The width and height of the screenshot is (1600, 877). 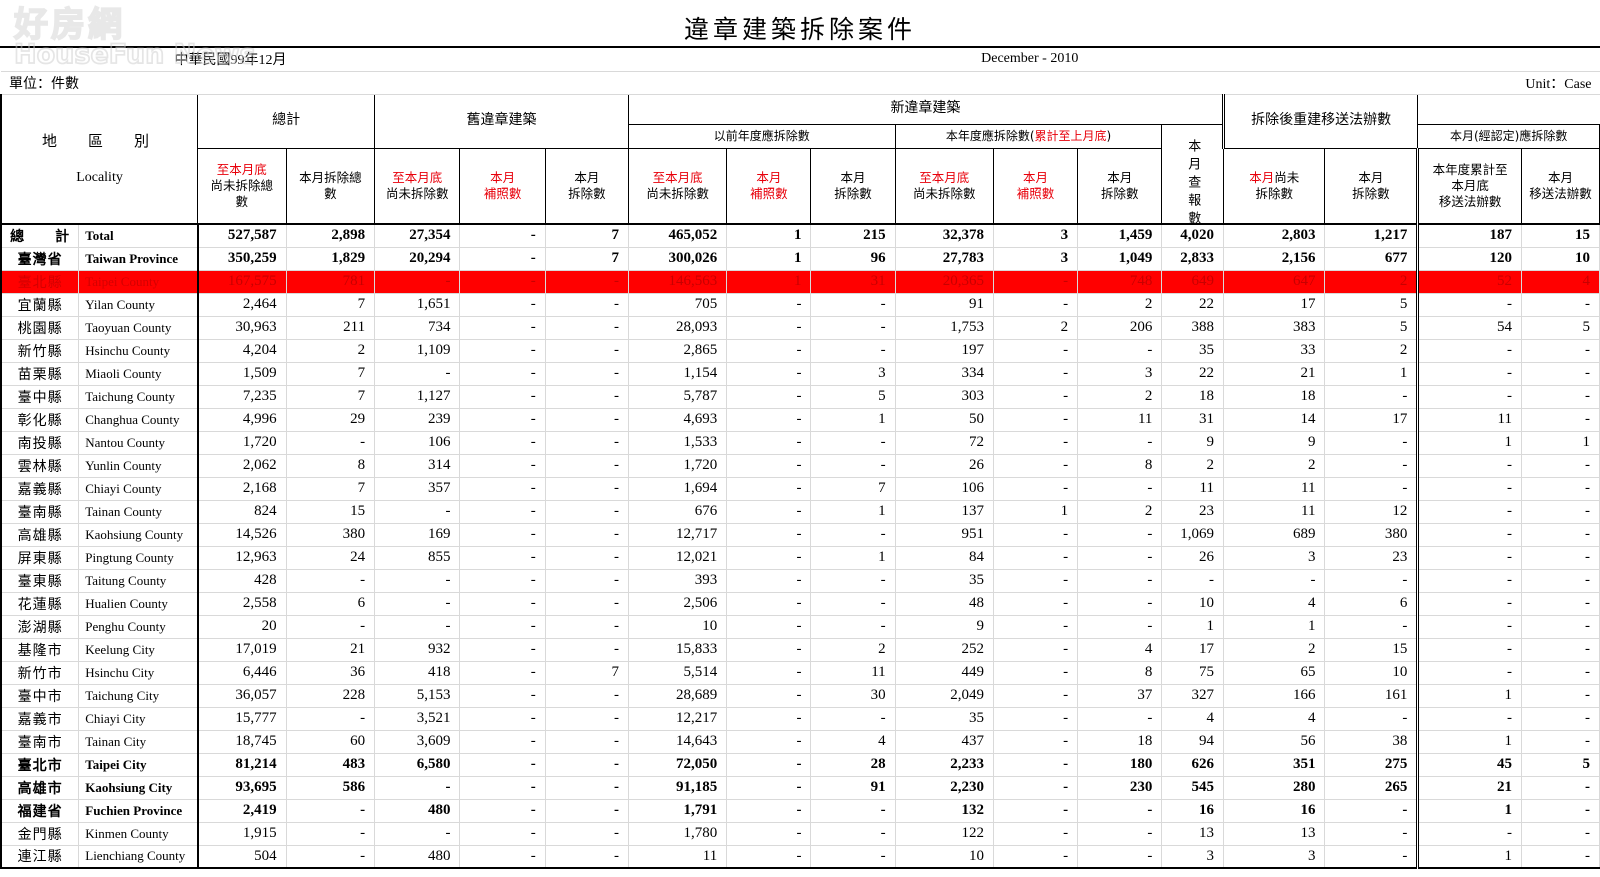 What do you see at coordinates (800, 24) in the screenshot?
I see `title-band: 違章建築拆除案件` at bounding box center [800, 24].